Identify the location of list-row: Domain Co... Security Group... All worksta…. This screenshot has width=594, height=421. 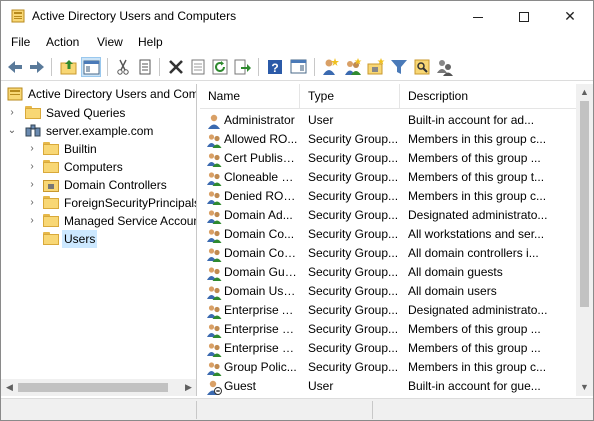
(388, 234).